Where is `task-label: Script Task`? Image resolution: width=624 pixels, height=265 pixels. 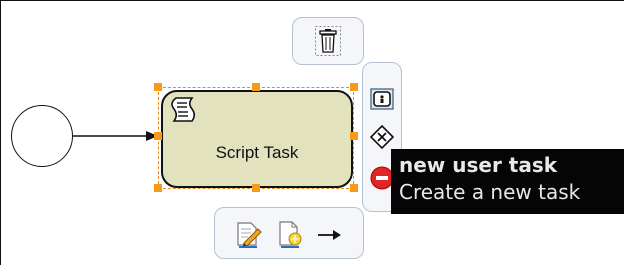 task-label: Script Task is located at coordinates (257, 152).